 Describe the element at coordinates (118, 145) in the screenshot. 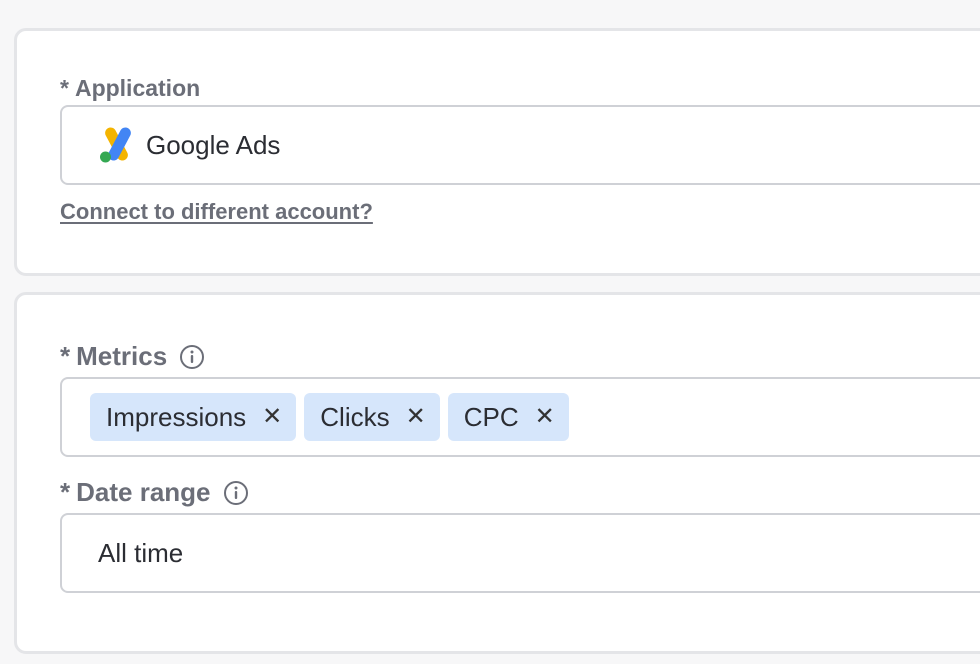

I see `google-ads-logo-icon` at that location.